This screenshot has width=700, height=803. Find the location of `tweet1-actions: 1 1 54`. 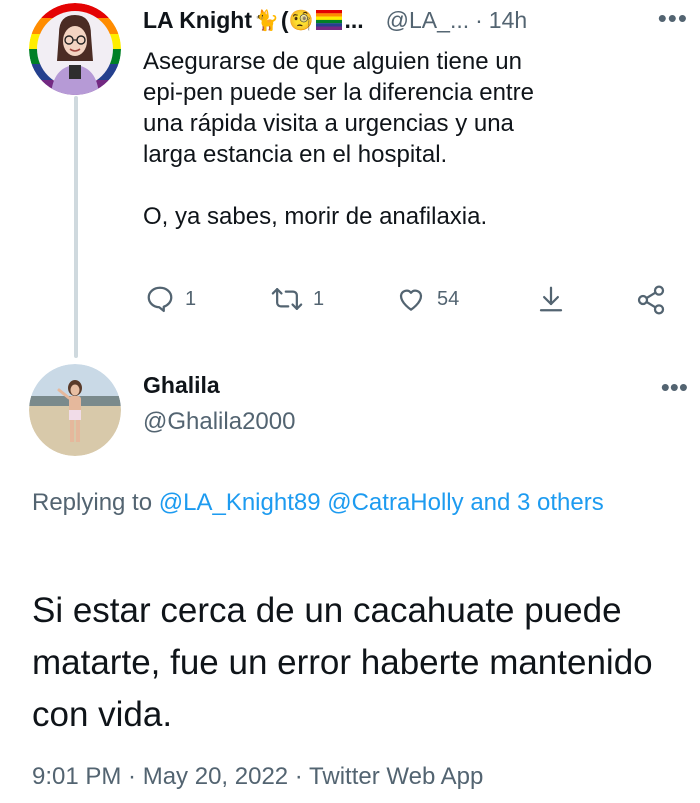

tweet1-actions: 1 1 54 is located at coordinates (413, 304).